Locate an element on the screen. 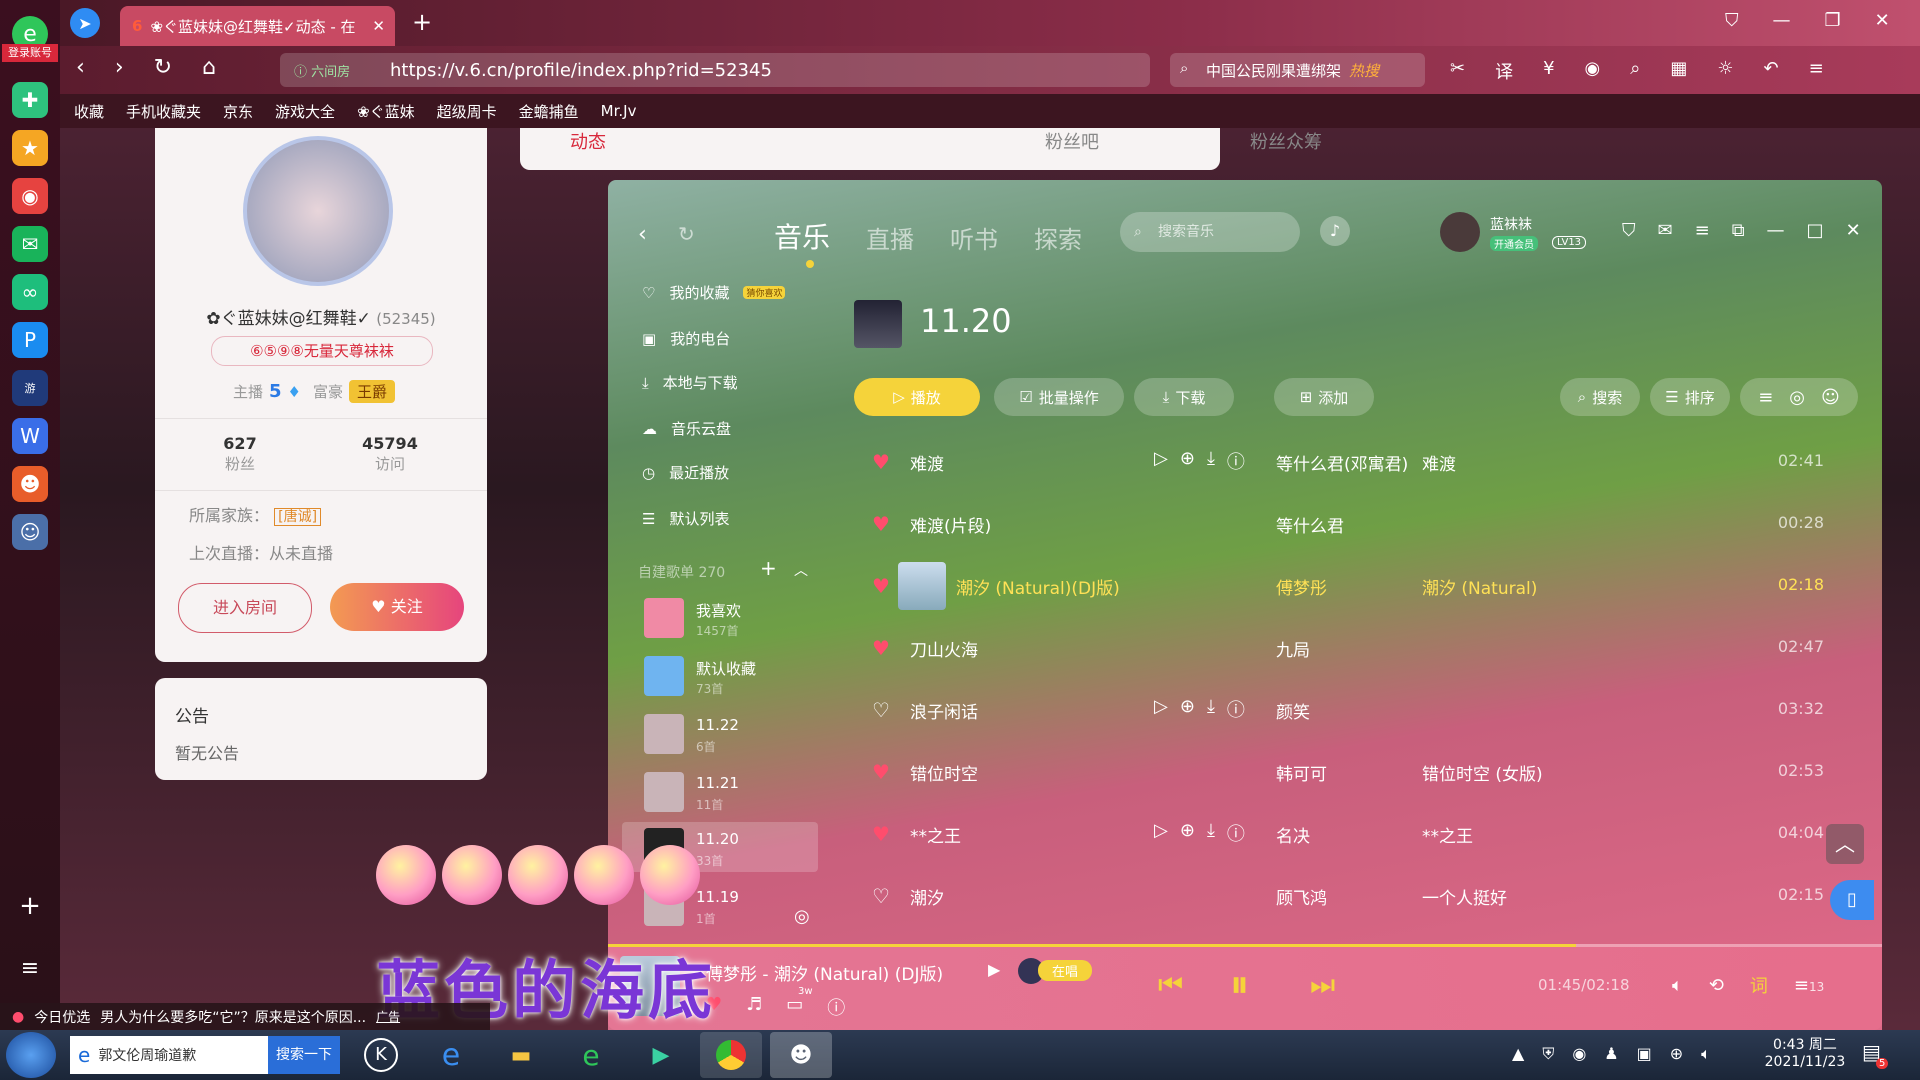  avatar-app-icon: ☺ is located at coordinates (30, 532).